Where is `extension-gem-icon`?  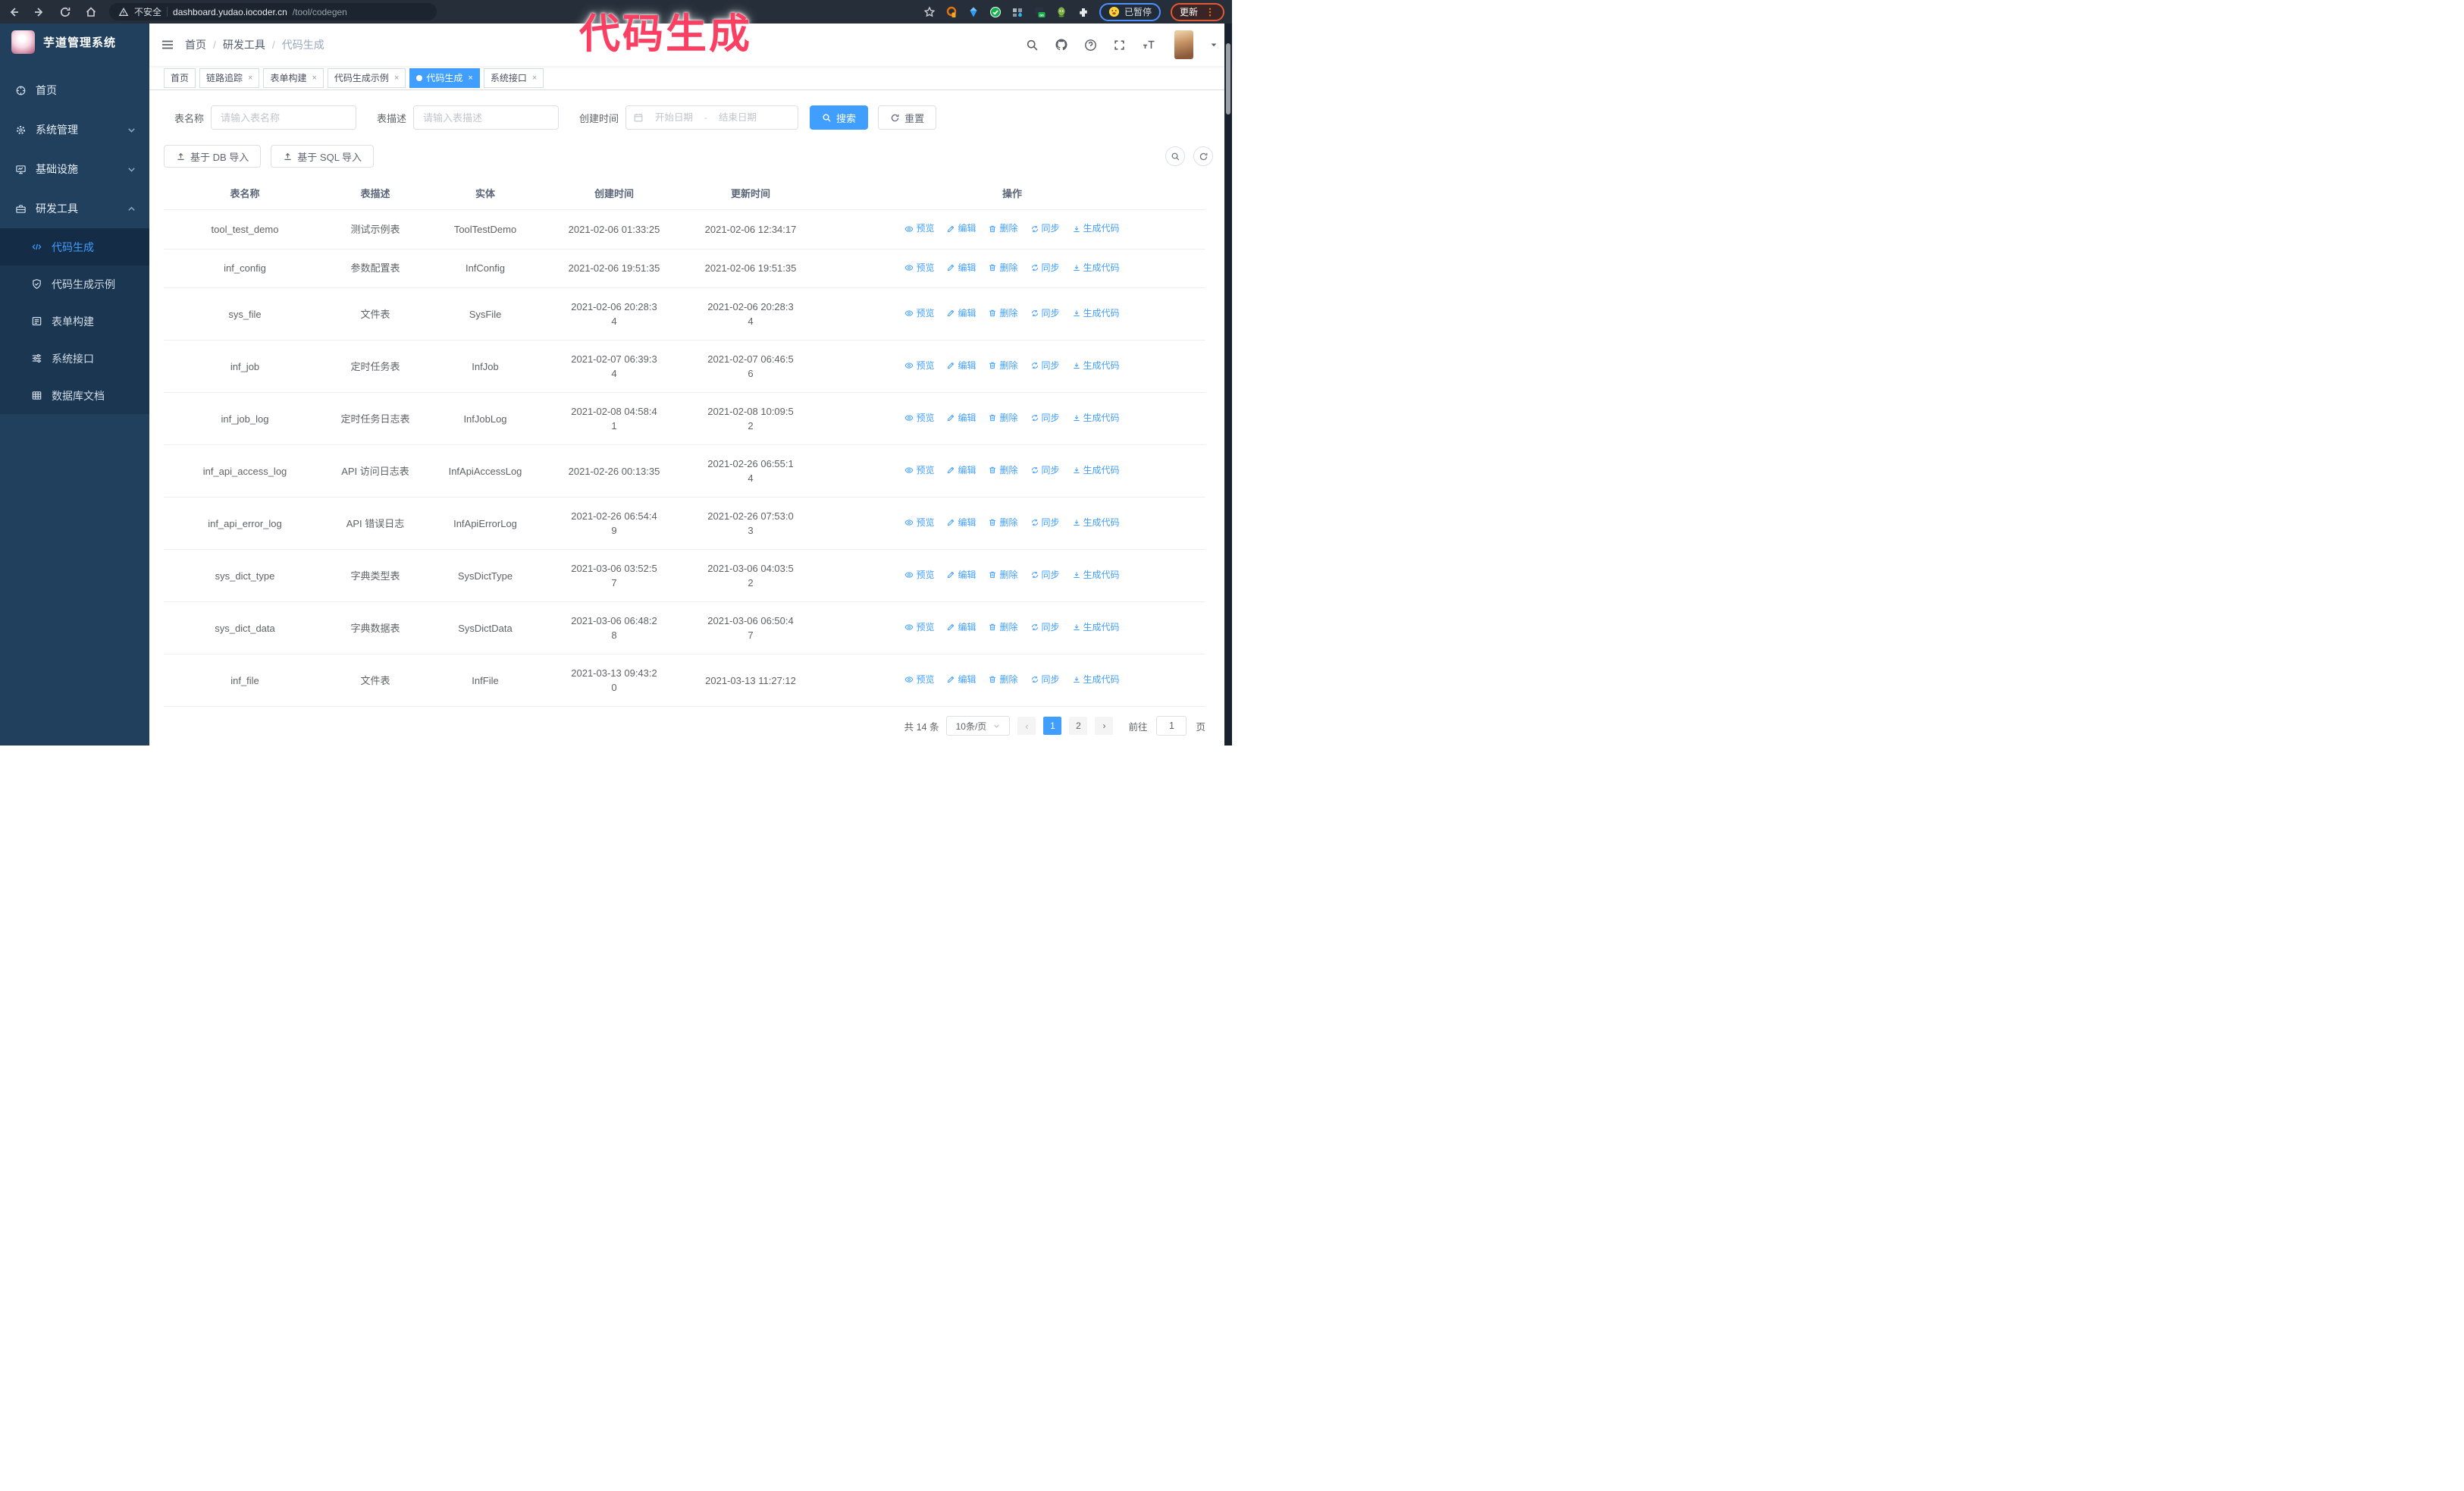 extension-gem-icon is located at coordinates (974, 12).